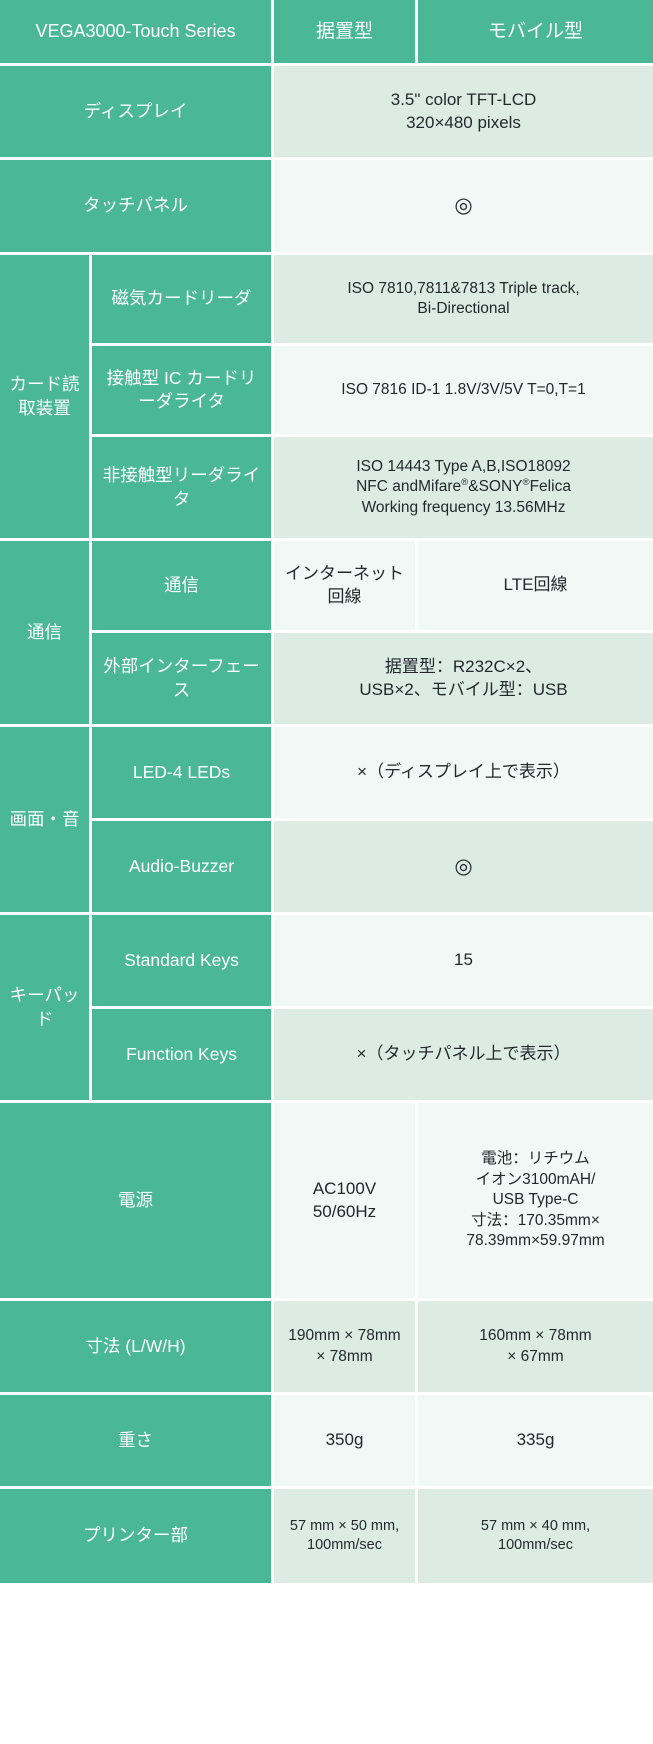 This screenshot has width=653, height=1744. What do you see at coordinates (495, 487) in the screenshot?
I see `contactless-sony-text: &SONY` at bounding box center [495, 487].